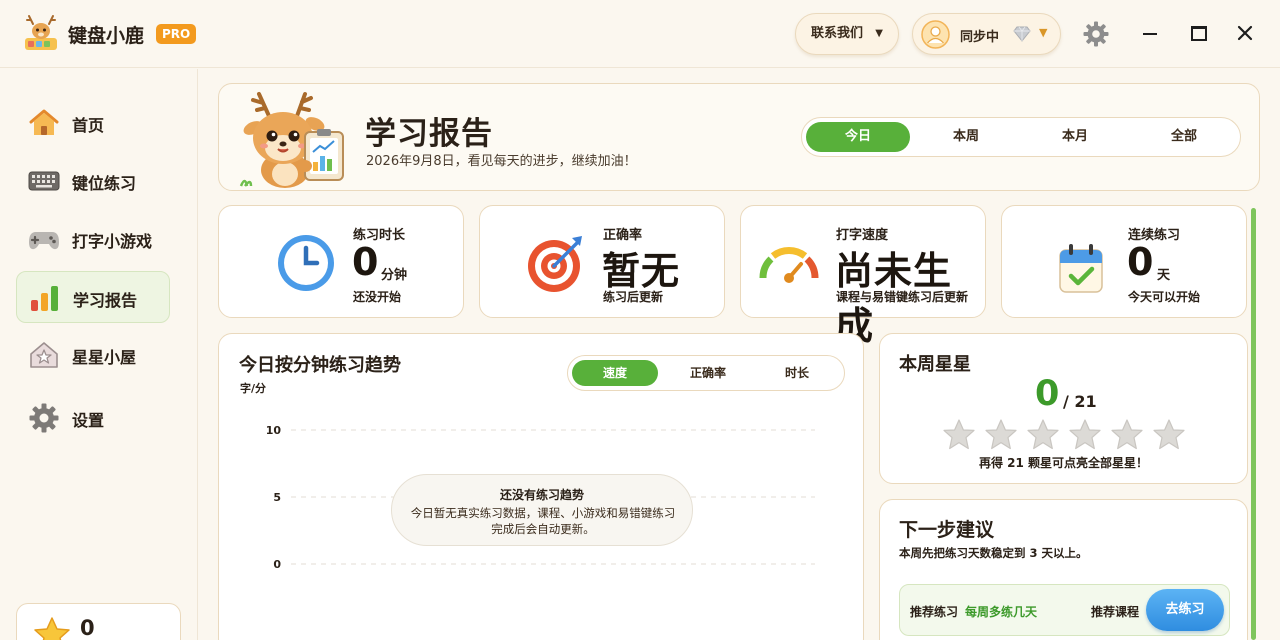 The image size is (1280, 640). Describe the element at coordinates (641, 271) in the screenshot. I see `stat-value: 暂无` at that location.